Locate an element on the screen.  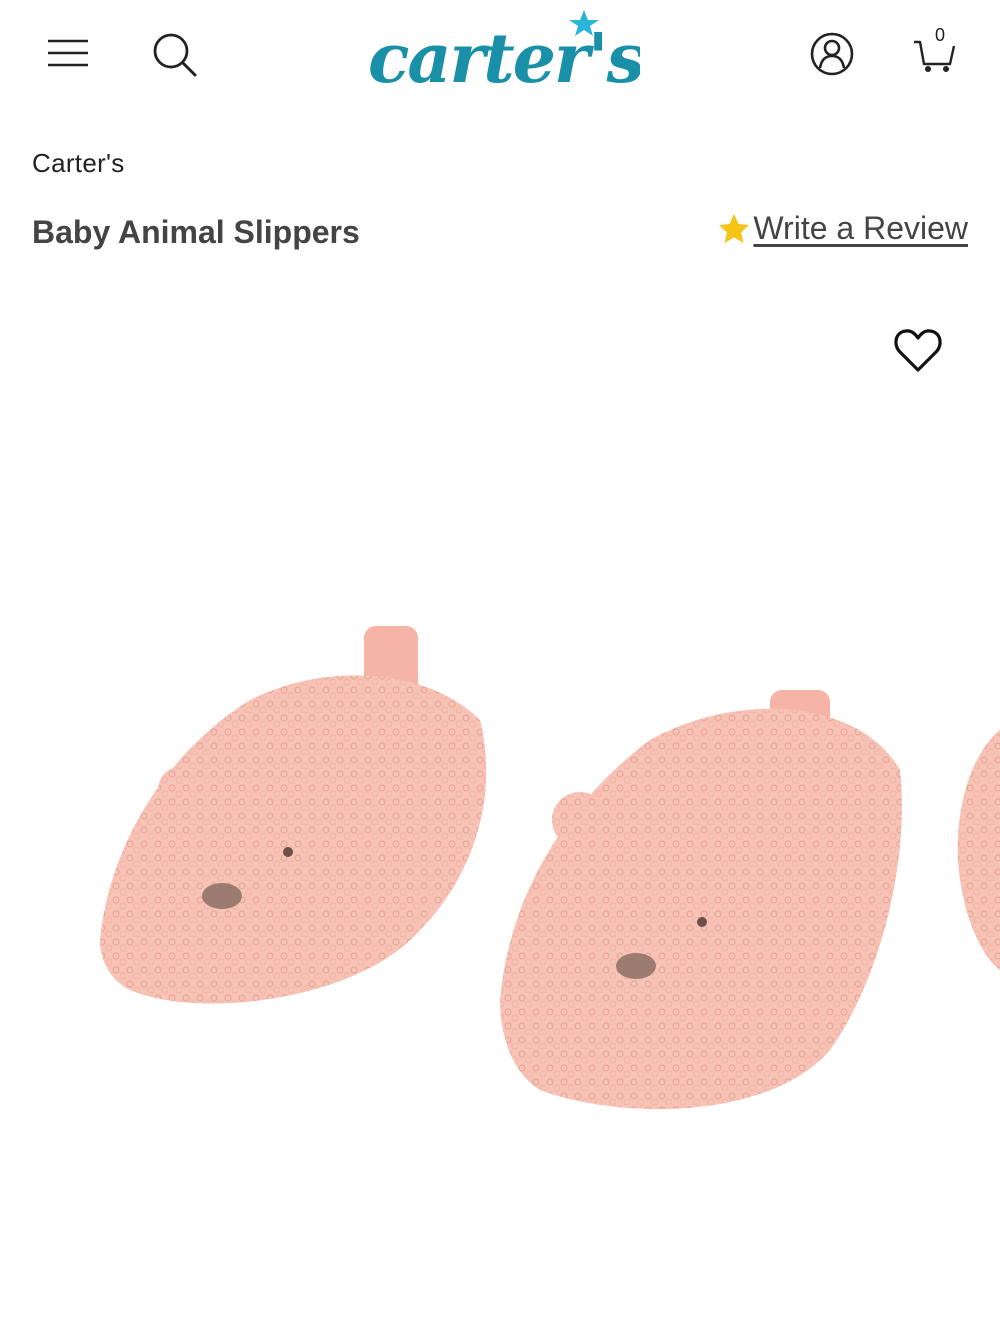
cart-button: 0 is located at coordinates (934, 50).